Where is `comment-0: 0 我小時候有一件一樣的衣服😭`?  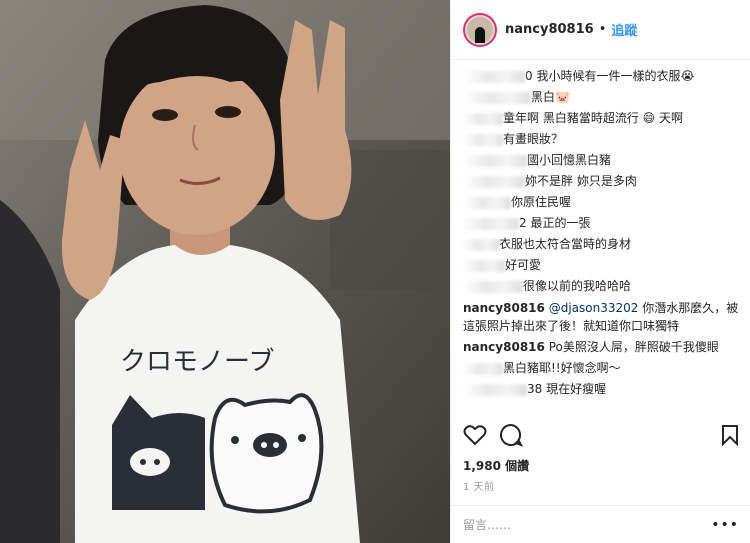 comment-0: 0 我小時候有一件一樣的衣服😭 is located at coordinates (601, 76).